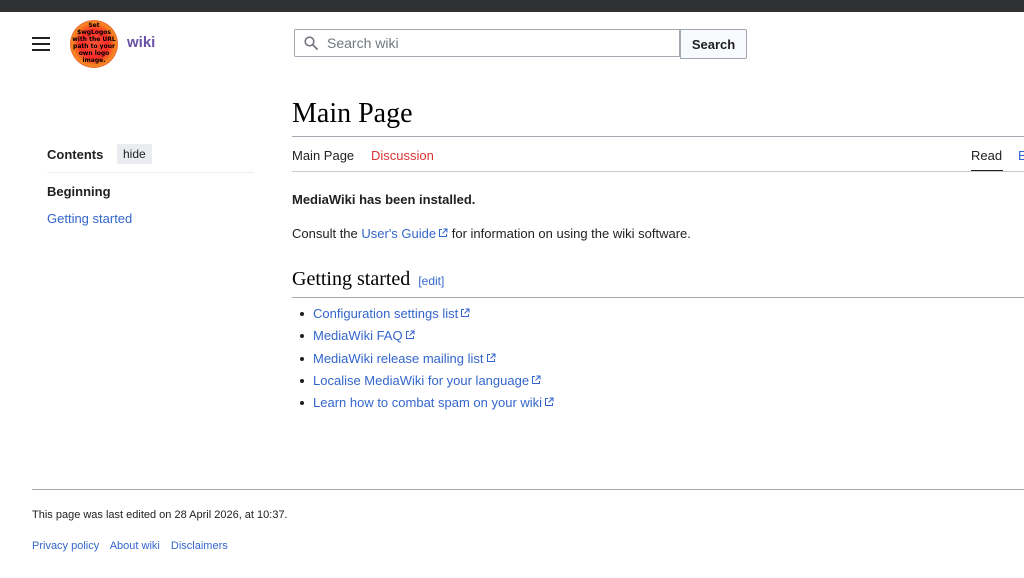  I want to click on about-wiki-link: About wiki, so click(135, 546).